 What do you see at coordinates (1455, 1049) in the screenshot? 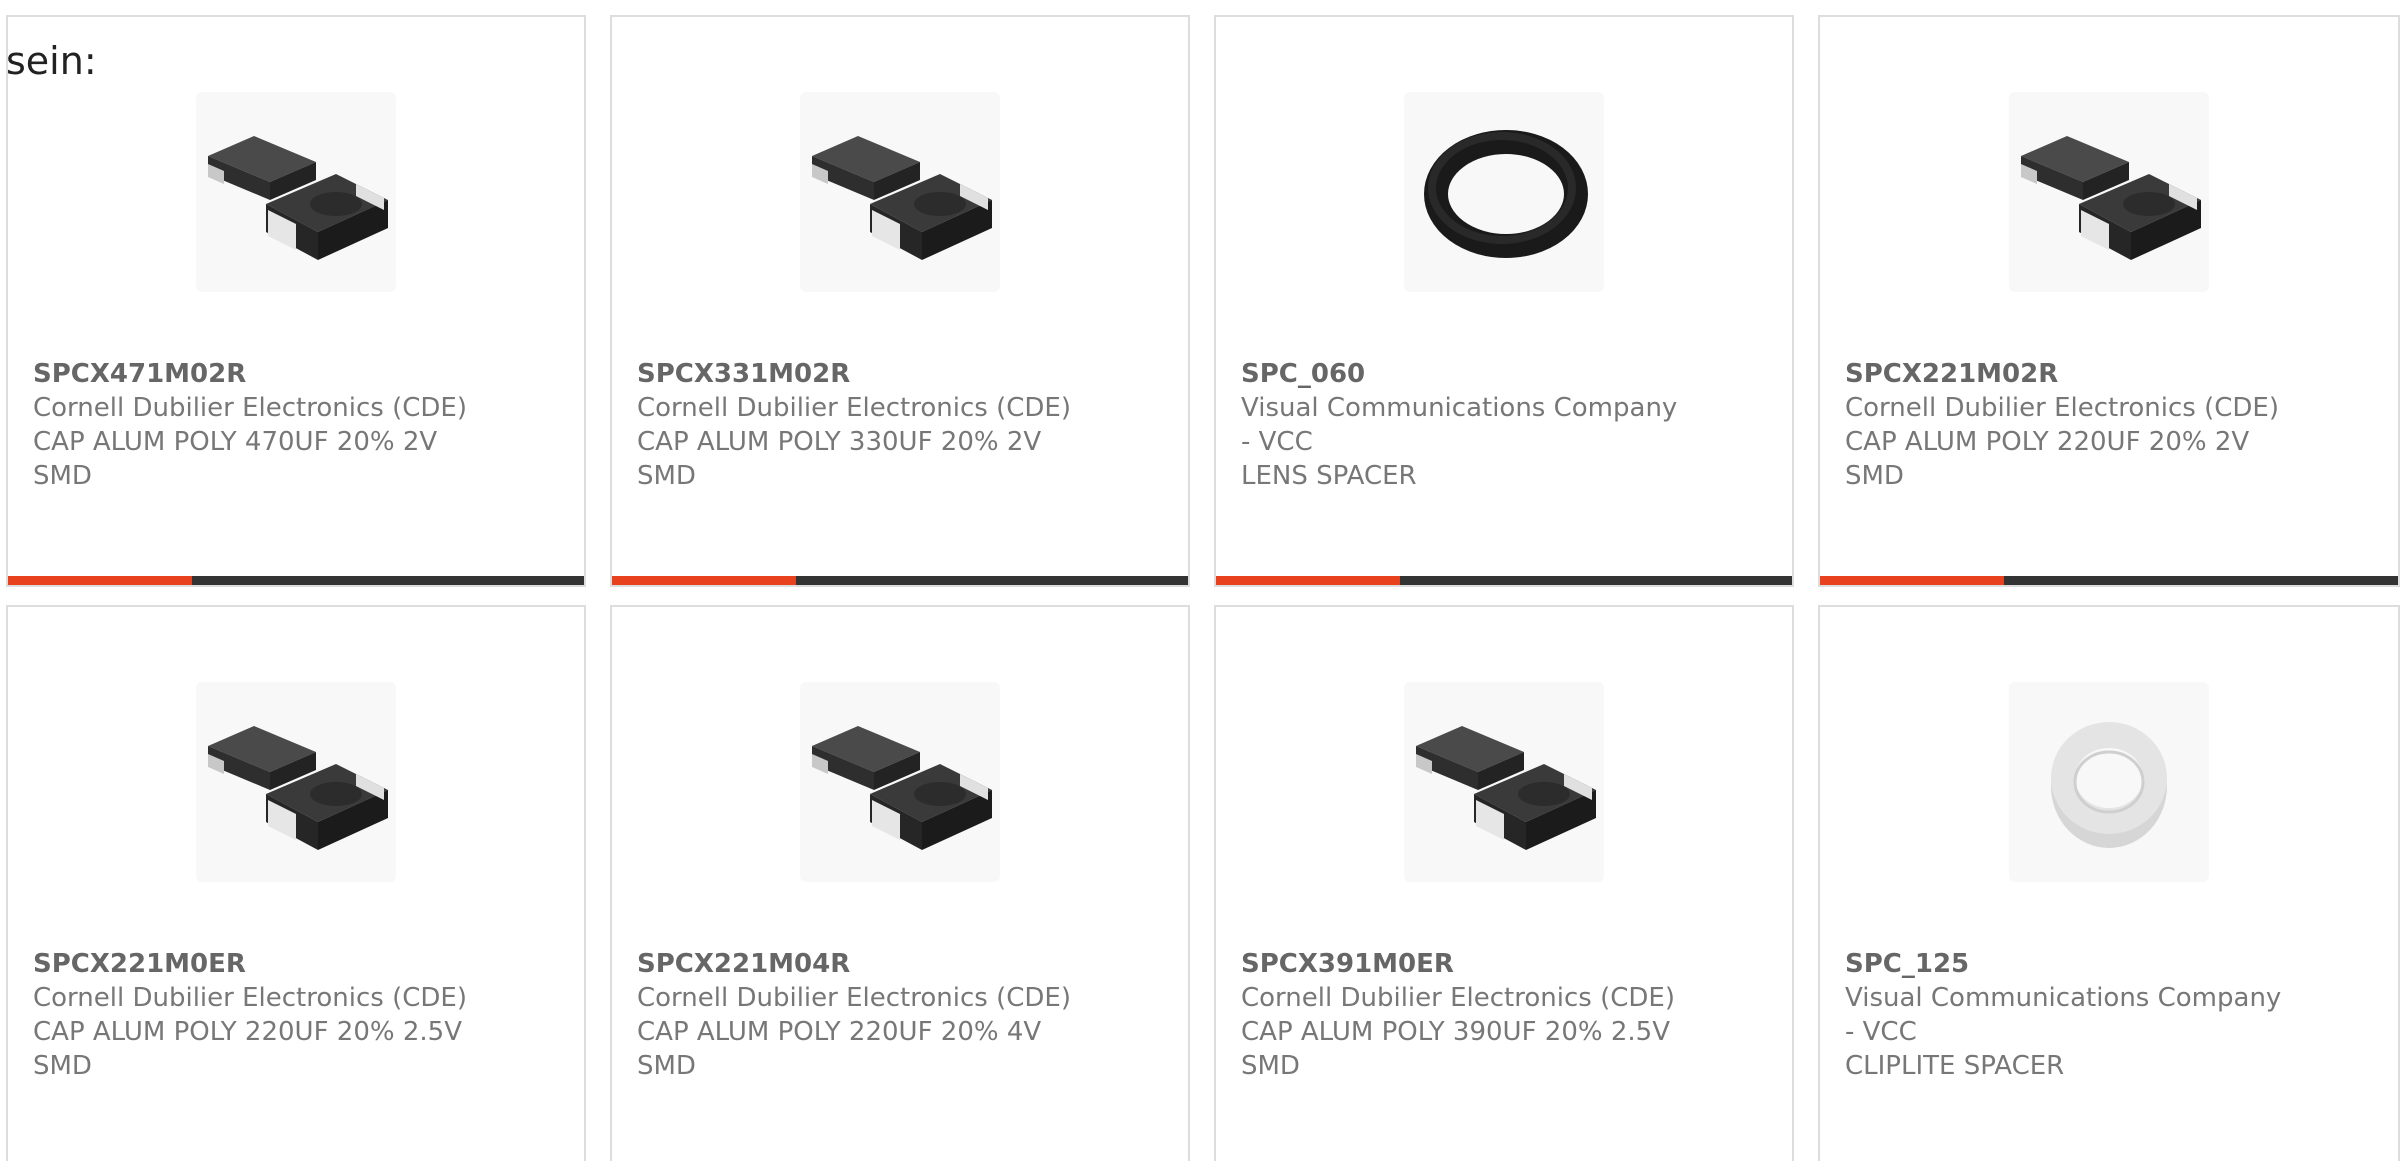
I see `product-description: CAP ALUM POLY 390UF 20% 2.5V SMD` at bounding box center [1455, 1049].